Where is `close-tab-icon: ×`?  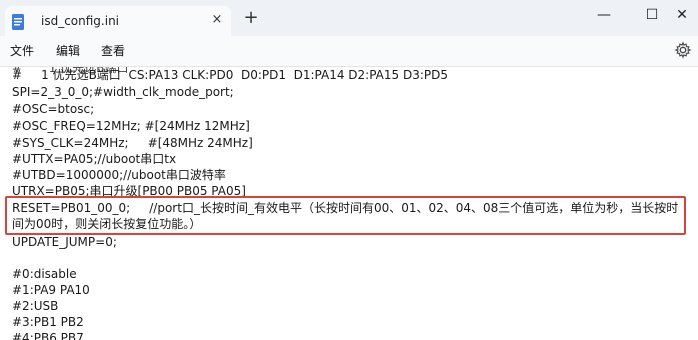 close-tab-icon: × is located at coordinates (217, 20).